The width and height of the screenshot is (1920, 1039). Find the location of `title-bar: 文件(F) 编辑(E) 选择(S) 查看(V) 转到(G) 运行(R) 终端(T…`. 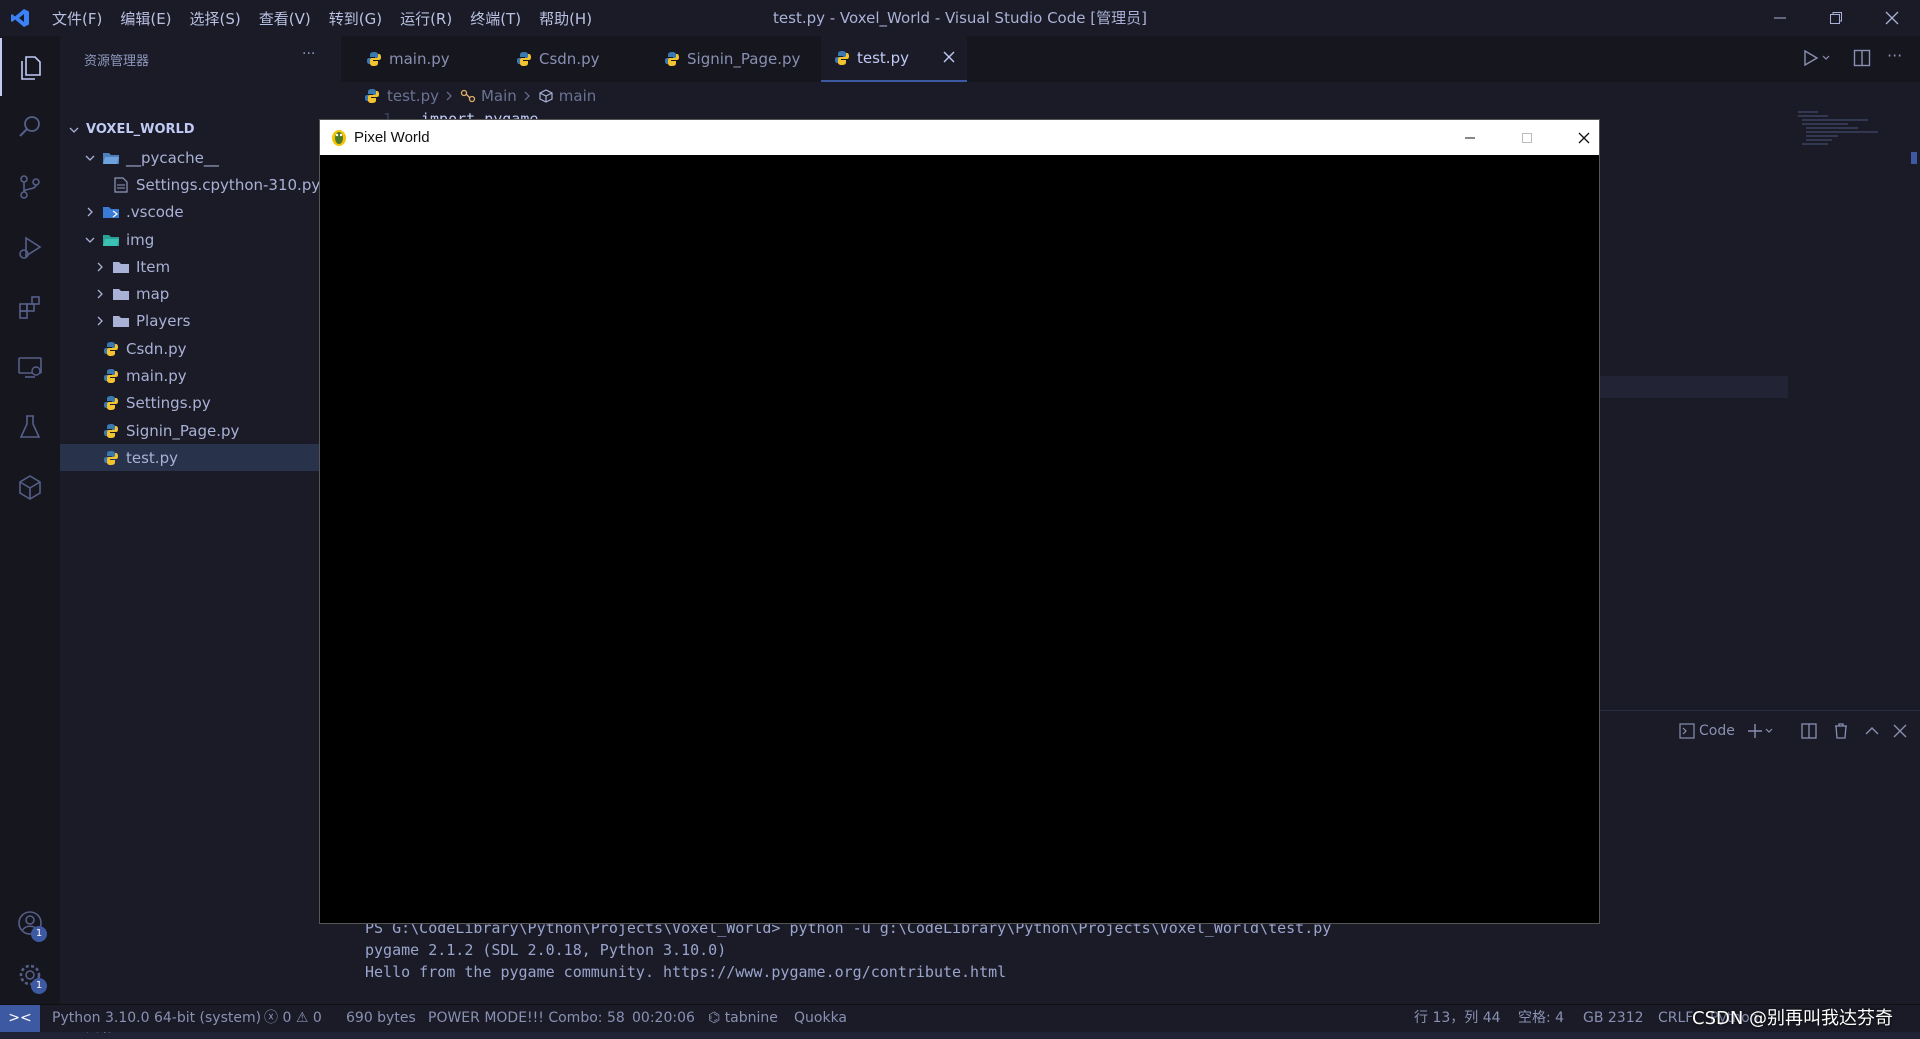

title-bar: 文件(F) 编辑(E) 选择(S) 查看(V) 转到(G) 运行(R) 终端(T… is located at coordinates (960, 18).